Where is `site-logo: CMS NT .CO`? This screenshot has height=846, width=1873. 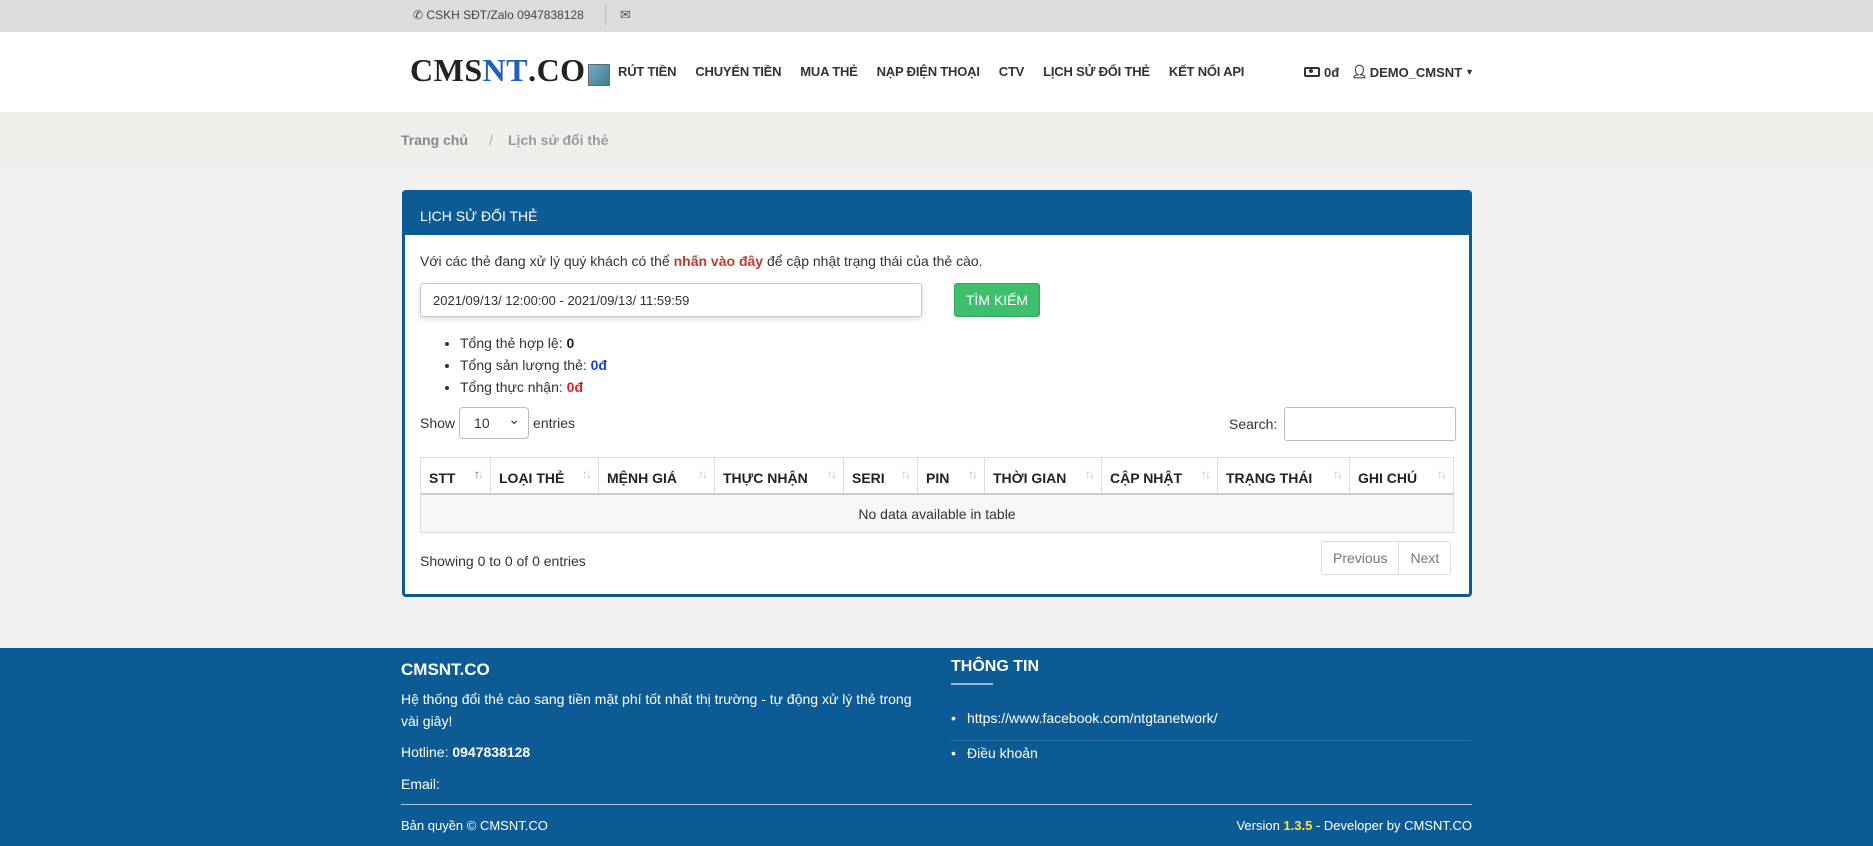 site-logo: CMS NT .CO is located at coordinates (510, 70).